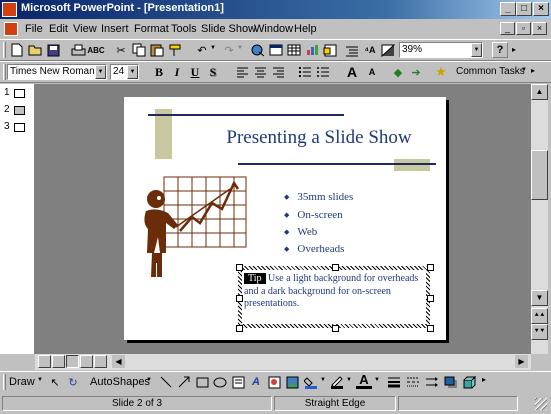 The height and width of the screenshot is (414, 551). Describe the element at coordinates (151, 29) in the screenshot. I see `menu-format: Format` at that location.